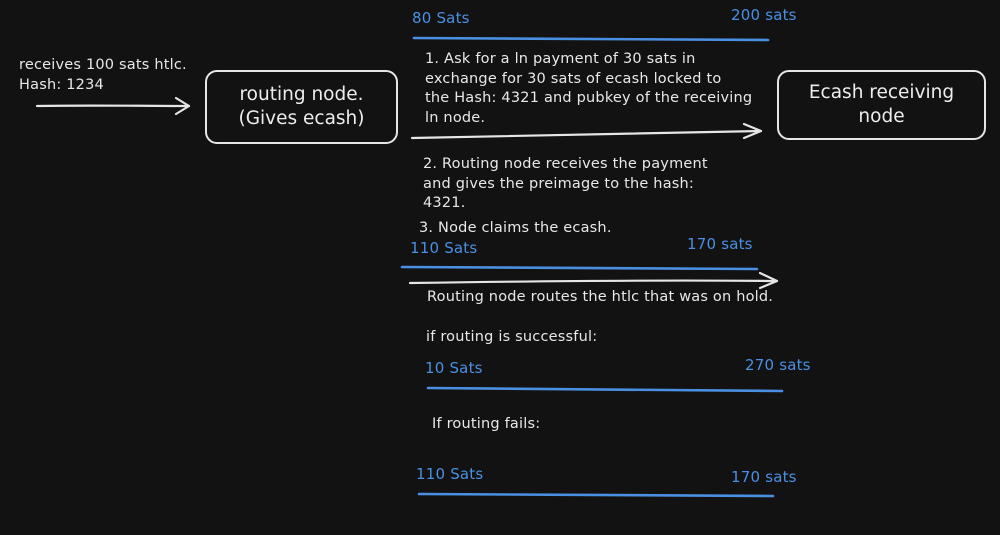  I want to click on htlc-forward-arrow, so click(593, 280).